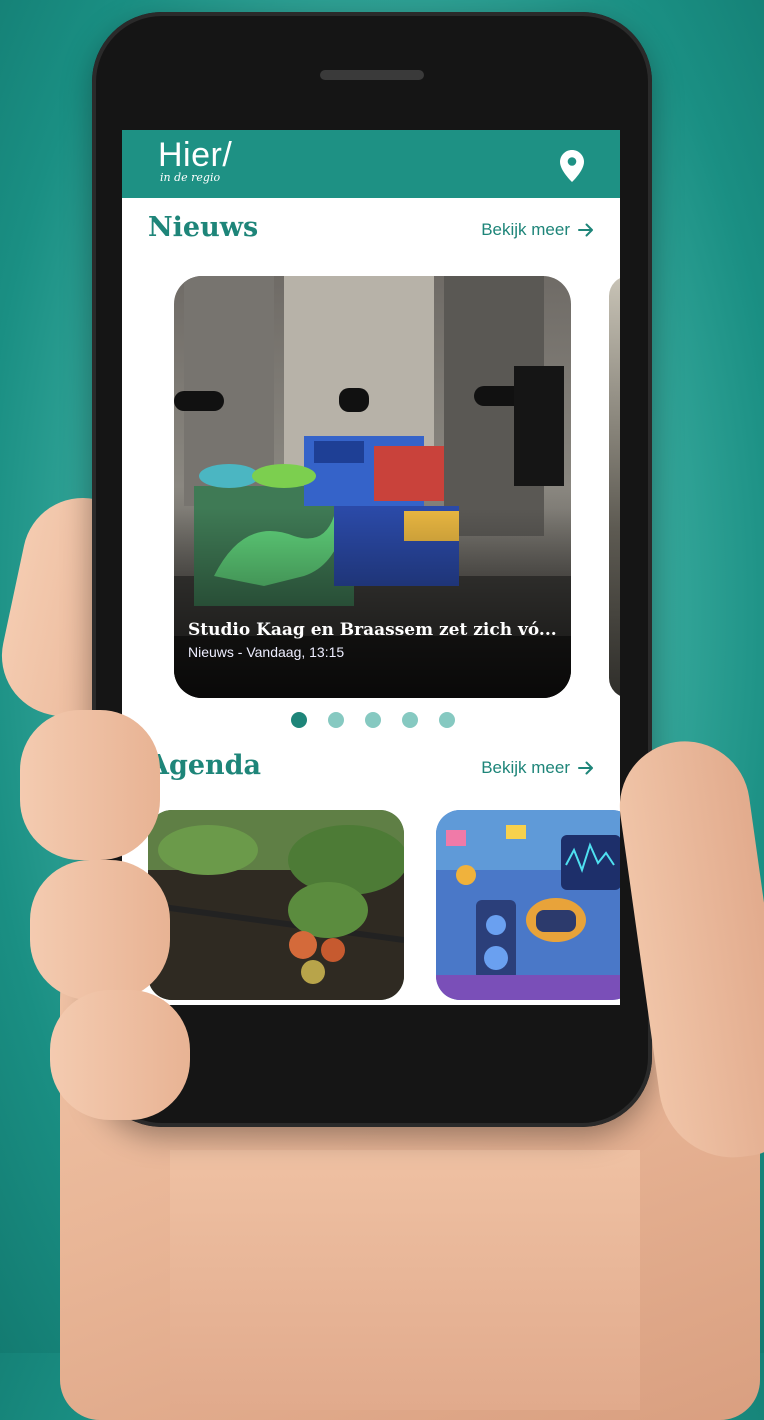 This screenshot has height=1420, width=764. What do you see at coordinates (203, 227) in the screenshot?
I see `news-section-title: Nieuws` at bounding box center [203, 227].